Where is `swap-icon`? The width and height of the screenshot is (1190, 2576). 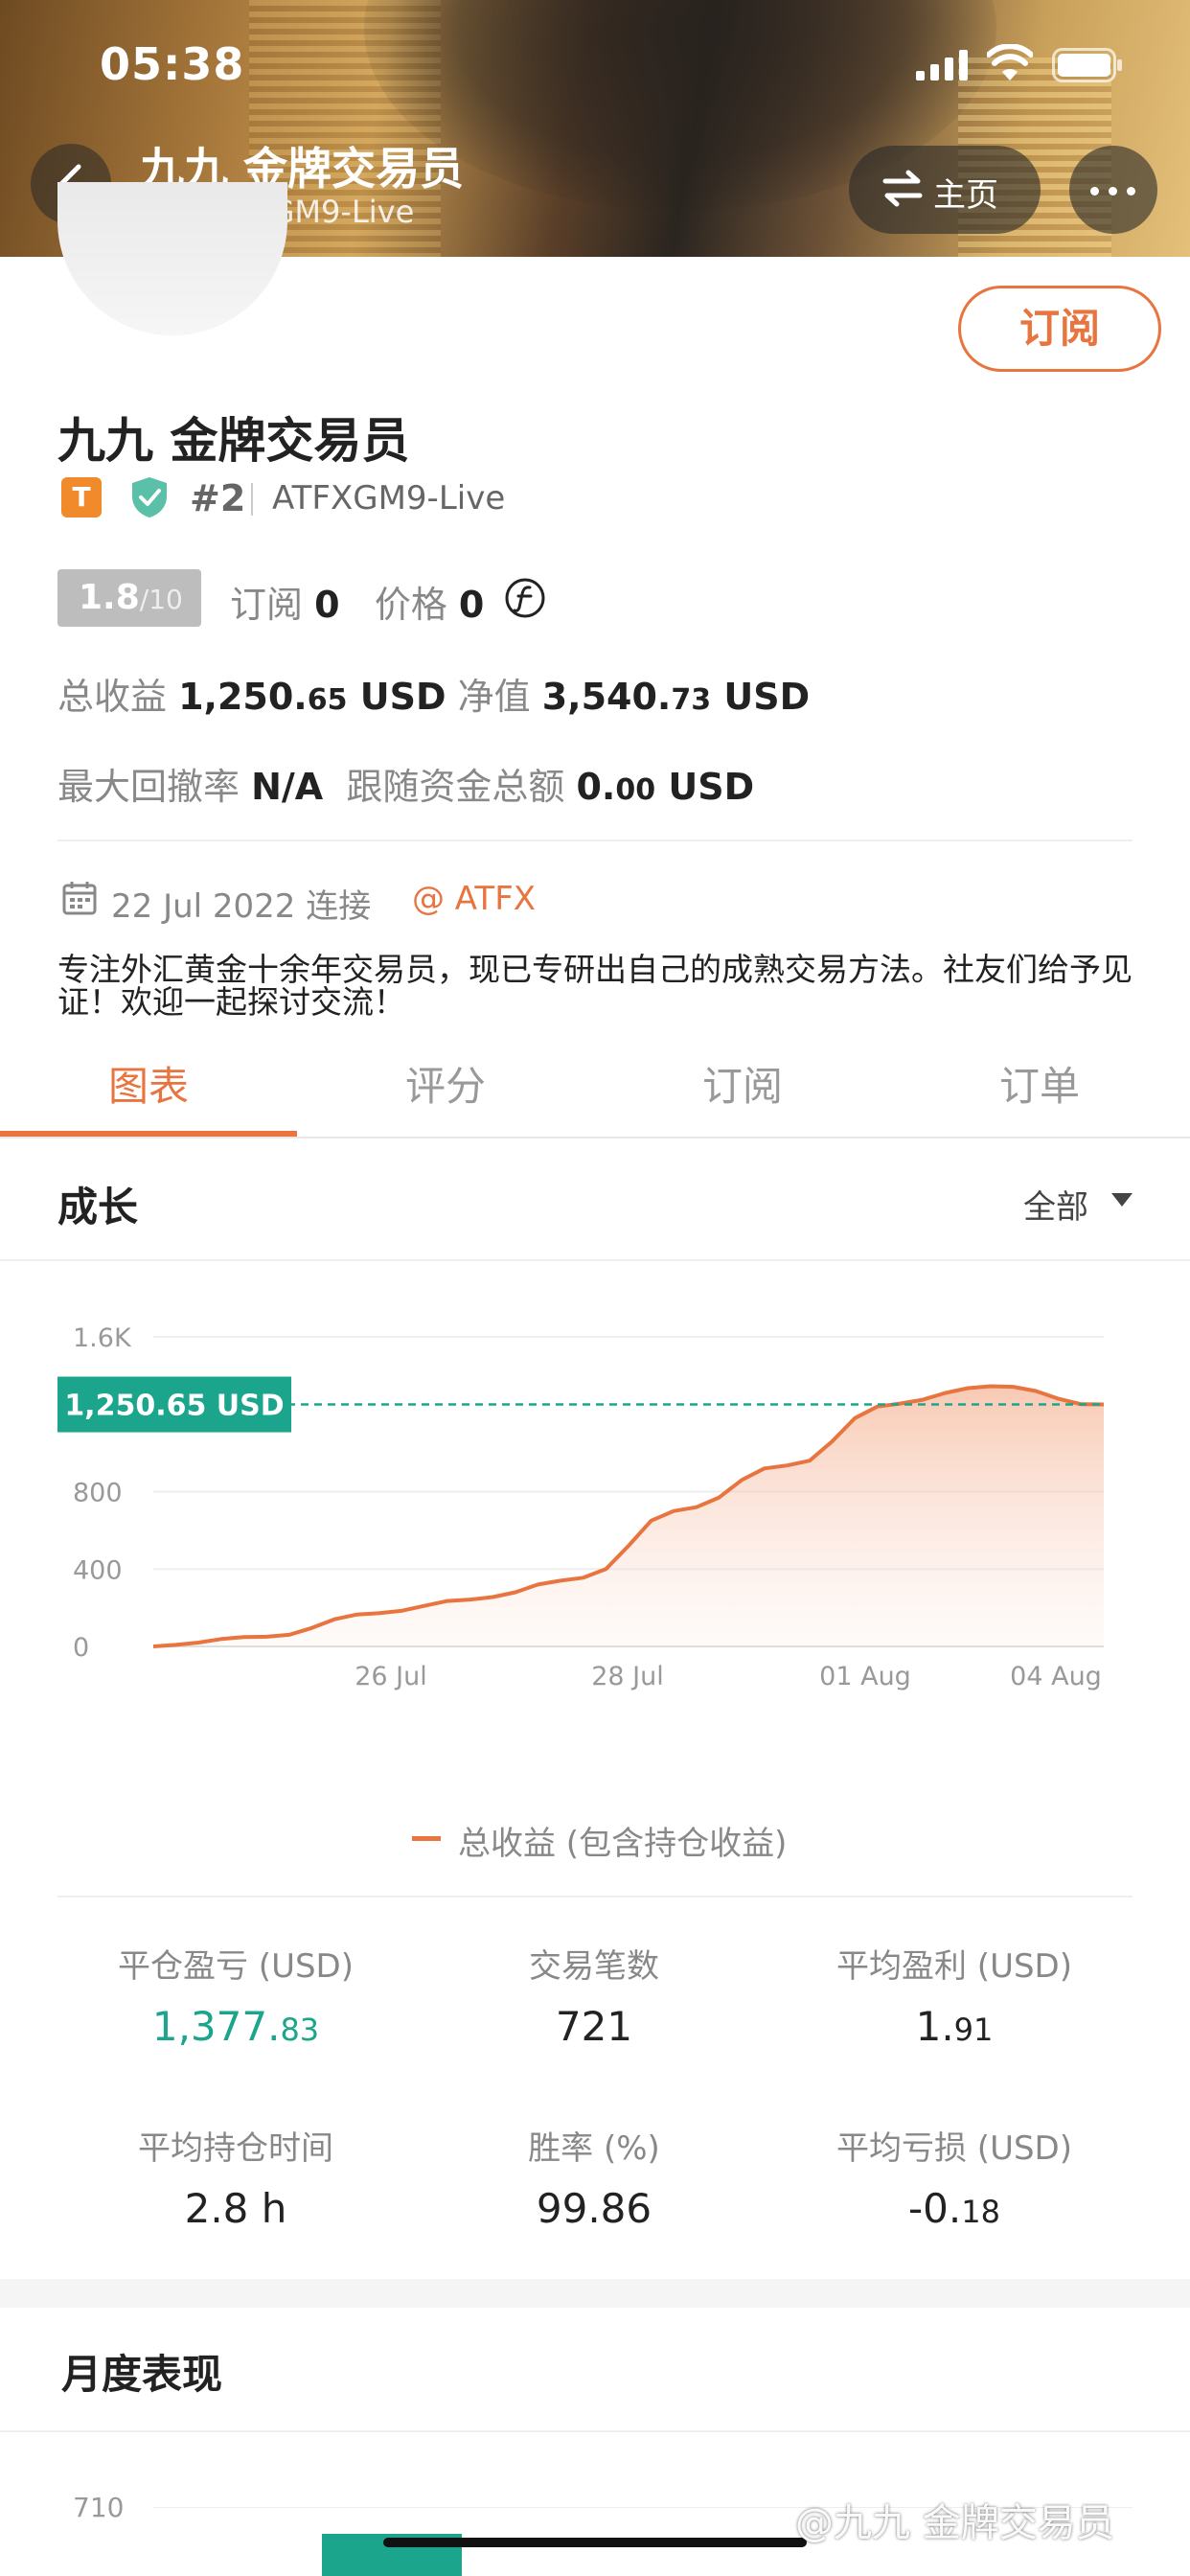 swap-icon is located at coordinates (903, 188).